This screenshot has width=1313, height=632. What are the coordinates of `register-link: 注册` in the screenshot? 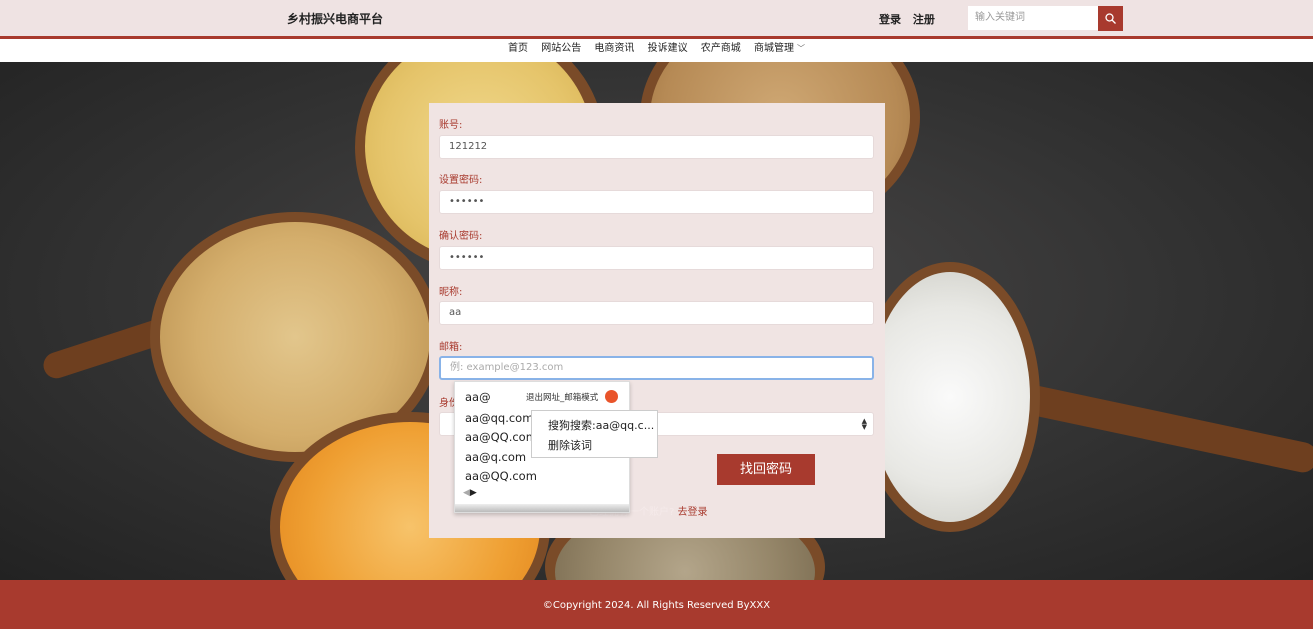 It's located at (924, 19).